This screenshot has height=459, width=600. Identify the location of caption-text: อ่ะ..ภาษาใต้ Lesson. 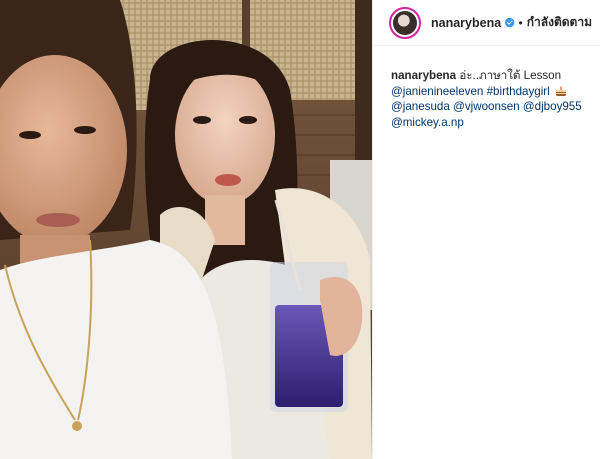
(510, 75).